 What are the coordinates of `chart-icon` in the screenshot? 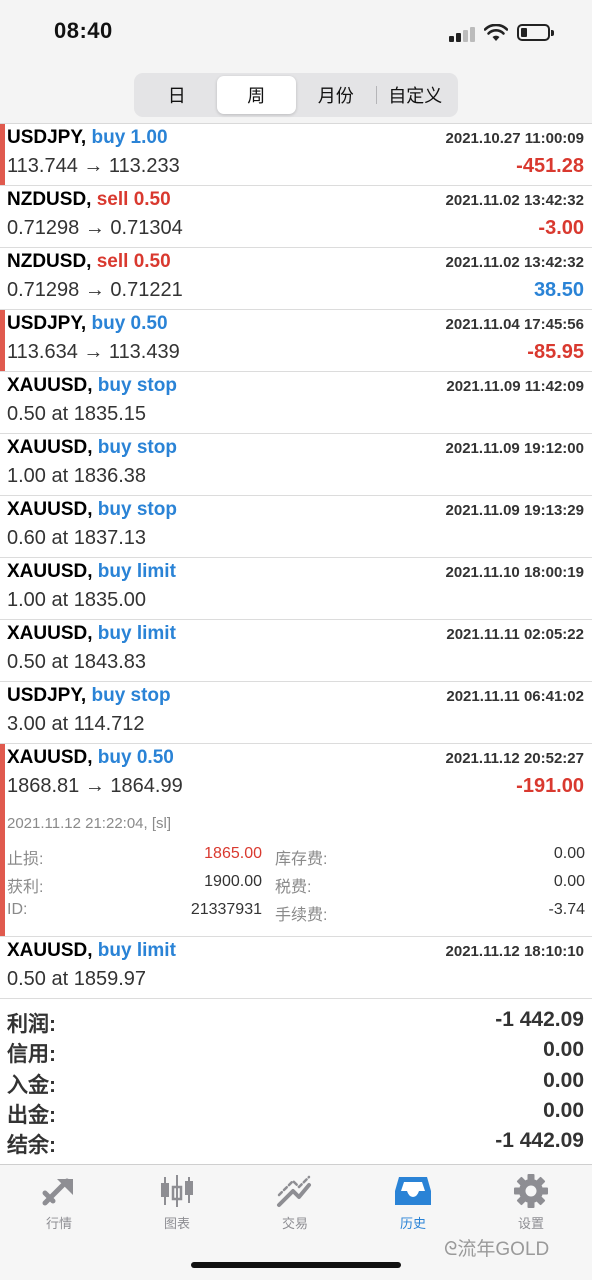 It's located at (177, 1191).